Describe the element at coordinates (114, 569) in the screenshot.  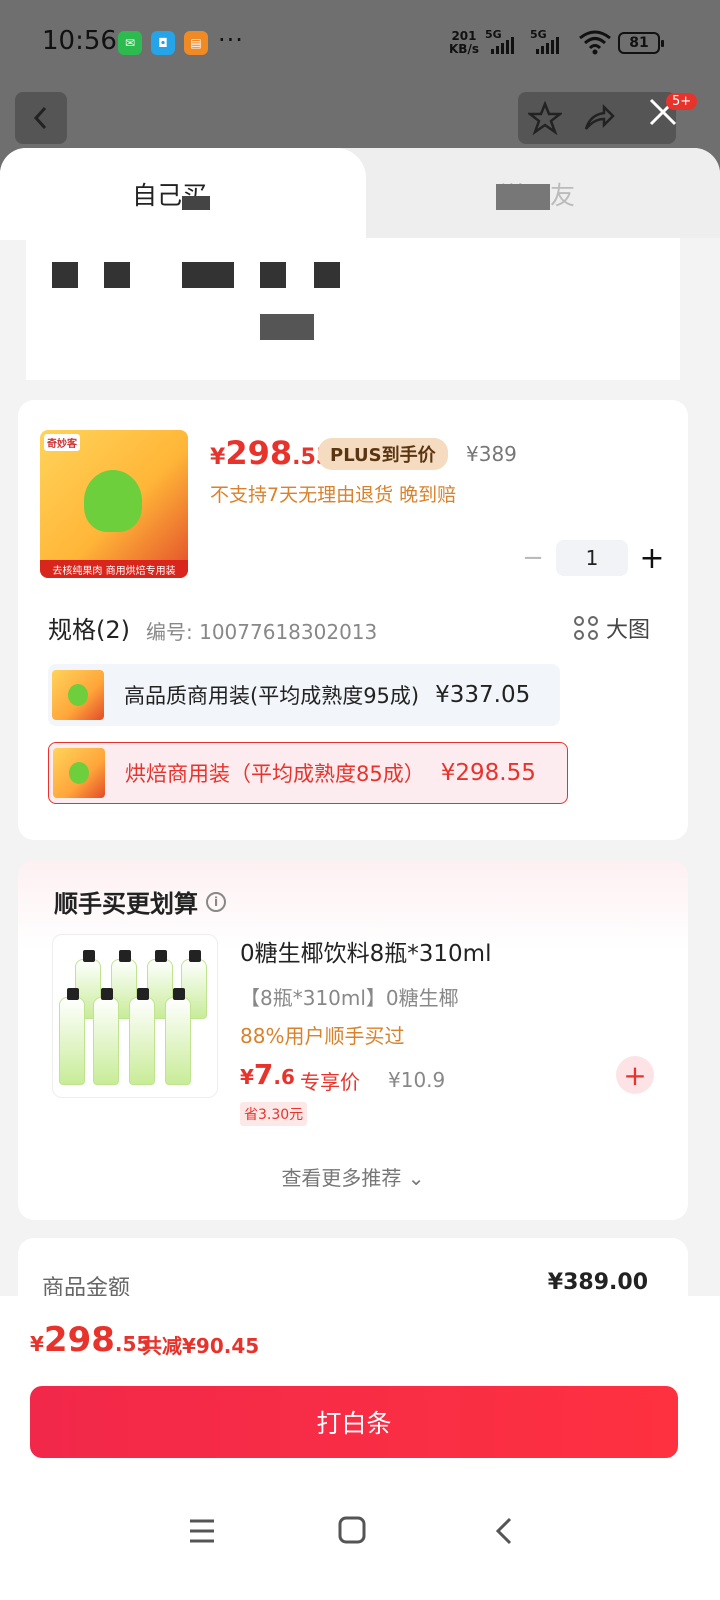
I see `product-image-strip: 去核纯果肉 商用烘焙专用装` at that location.